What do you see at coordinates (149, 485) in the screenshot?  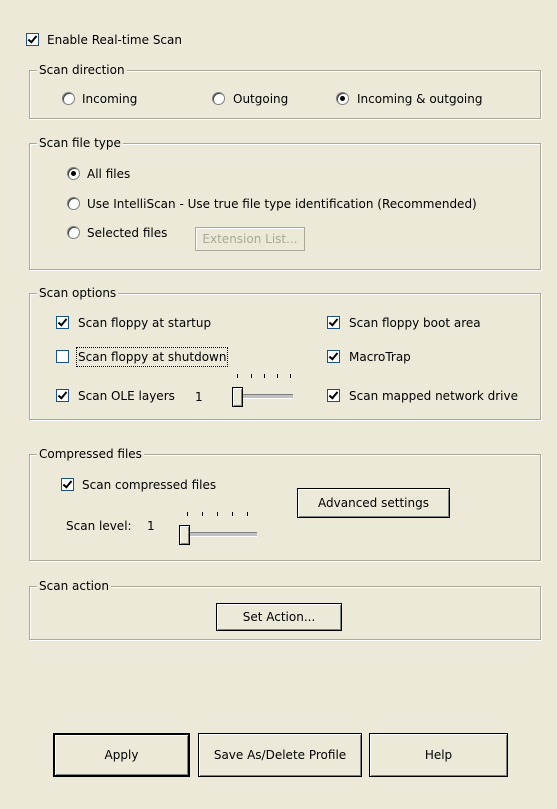 I see `scan-compressed-label: Scan compressed files` at bounding box center [149, 485].